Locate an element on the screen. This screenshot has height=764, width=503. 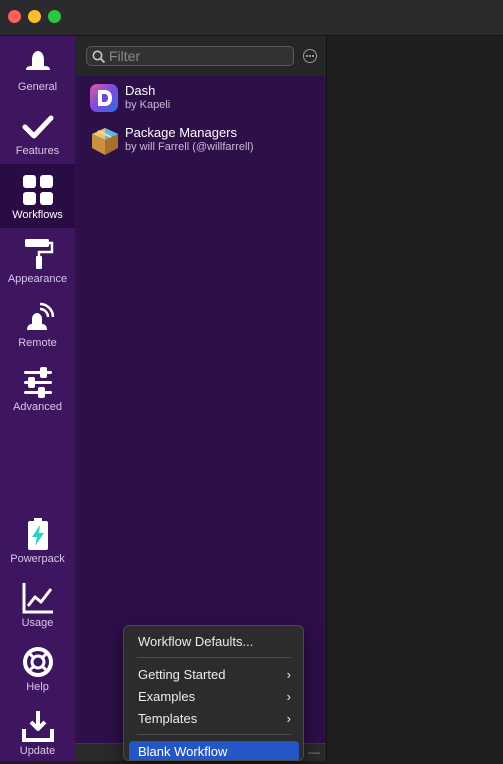
lifebuoy-icon is located at coordinates (38, 662).